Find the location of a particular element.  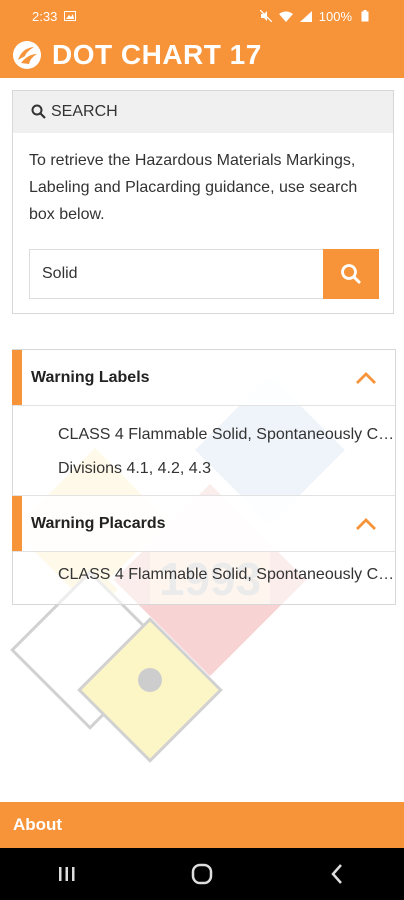

search-button is located at coordinates (351, 274).